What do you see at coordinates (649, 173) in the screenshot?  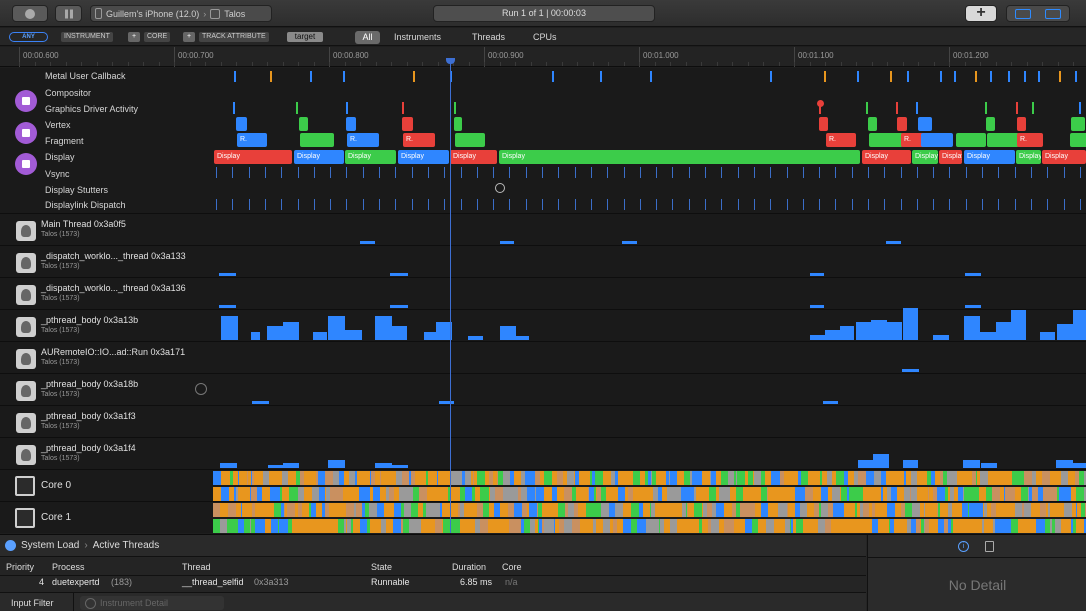 I see `vsync-lane` at bounding box center [649, 173].